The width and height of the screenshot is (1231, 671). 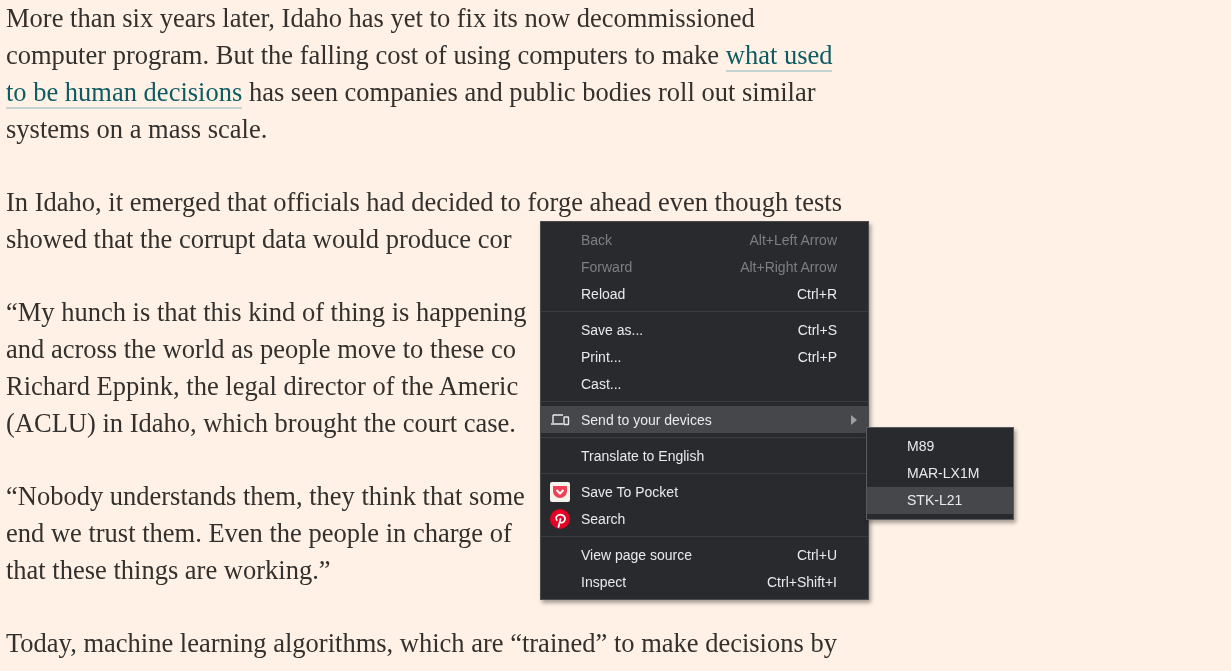 What do you see at coordinates (560, 491) in the screenshot?
I see `pocket-icon` at bounding box center [560, 491].